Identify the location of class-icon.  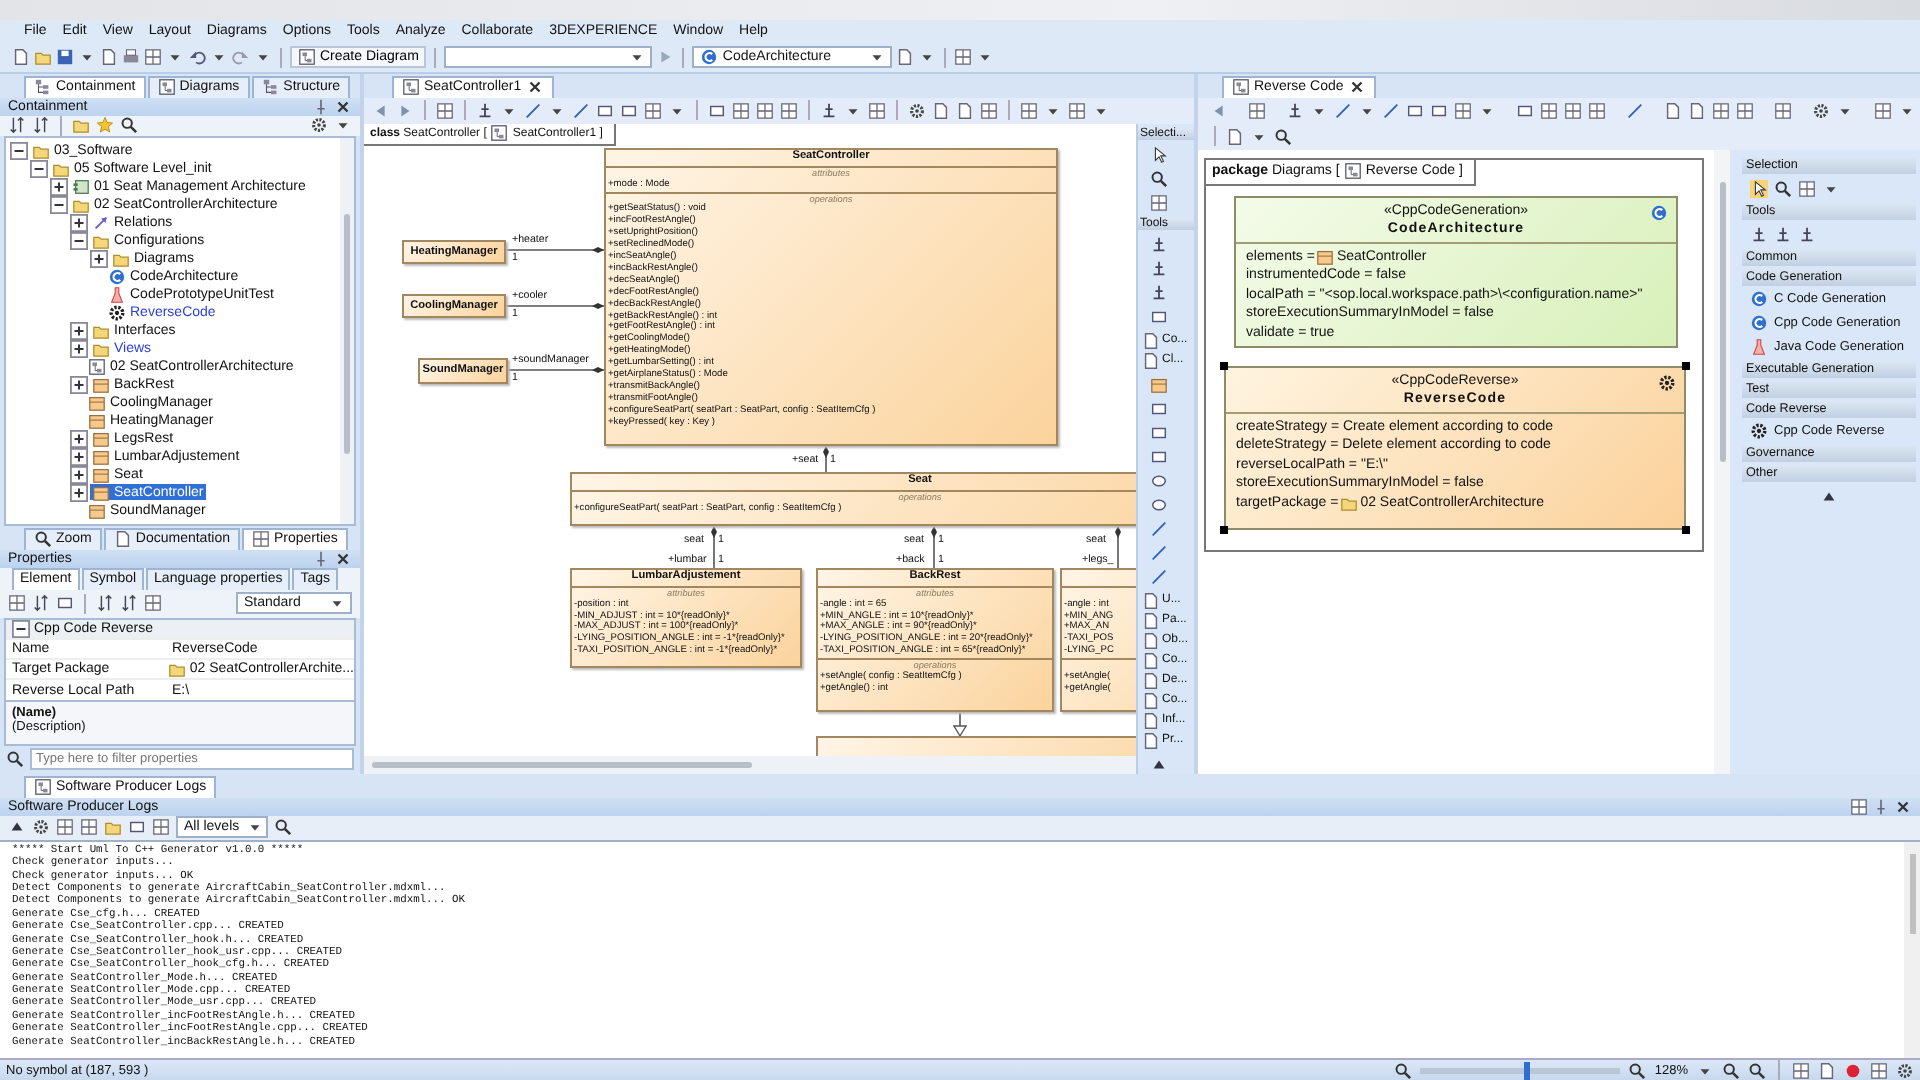
(1159, 384).